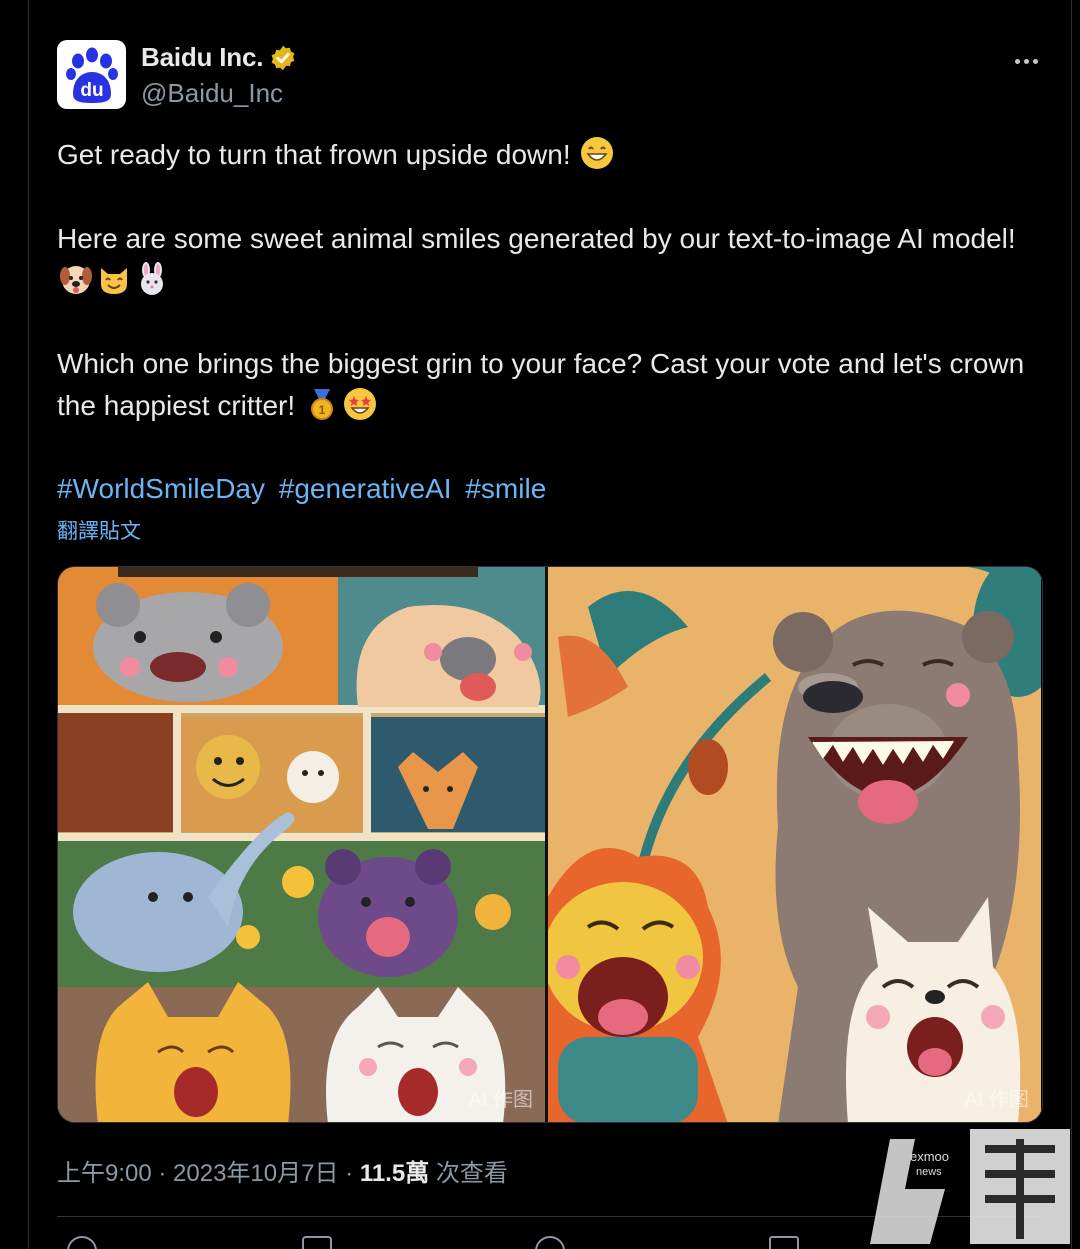 Image resolution: width=1080 pixels, height=1249 pixels. What do you see at coordinates (255, 1173) in the screenshot?
I see `tweet-date: 2023年10月7日` at bounding box center [255, 1173].